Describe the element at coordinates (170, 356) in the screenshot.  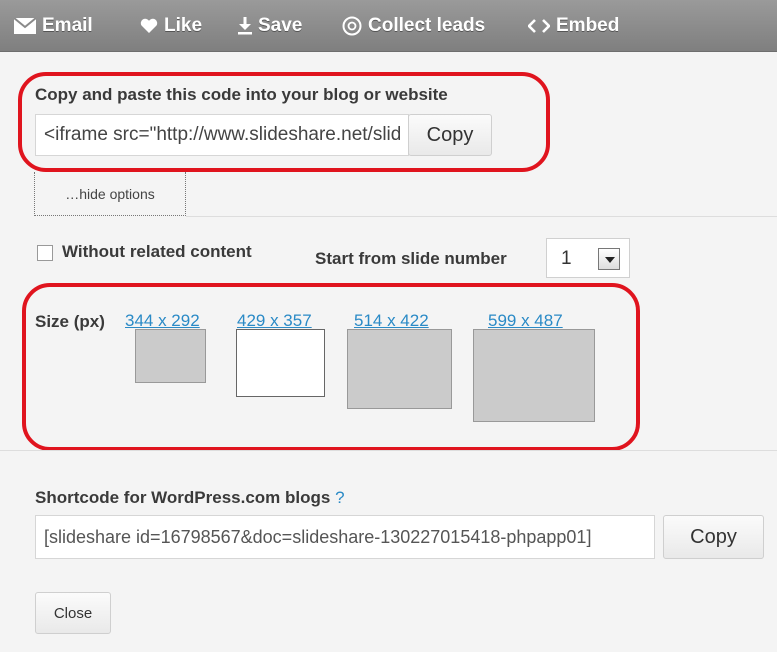
I see `size-preview-344x292` at that location.